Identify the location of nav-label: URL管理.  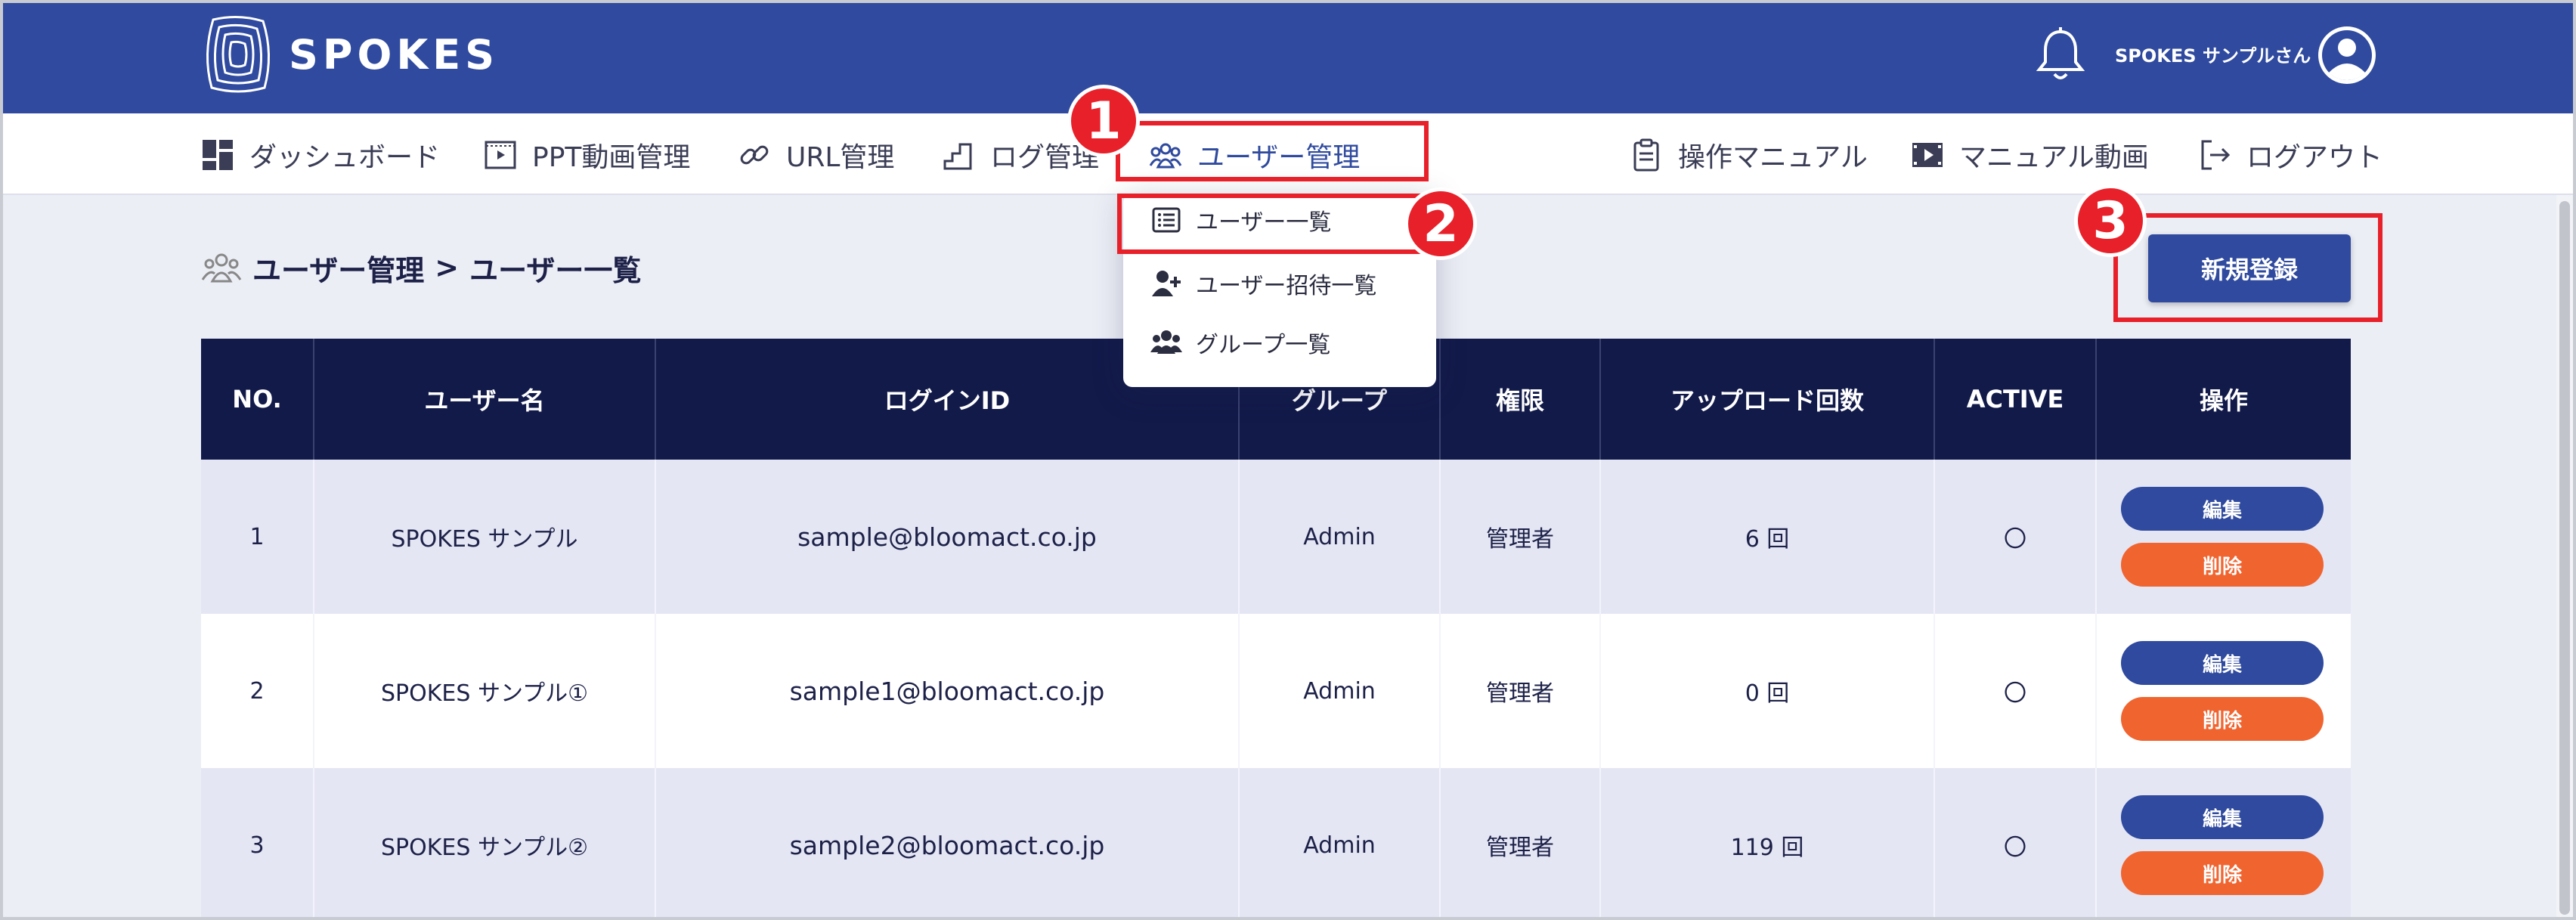
(840, 158).